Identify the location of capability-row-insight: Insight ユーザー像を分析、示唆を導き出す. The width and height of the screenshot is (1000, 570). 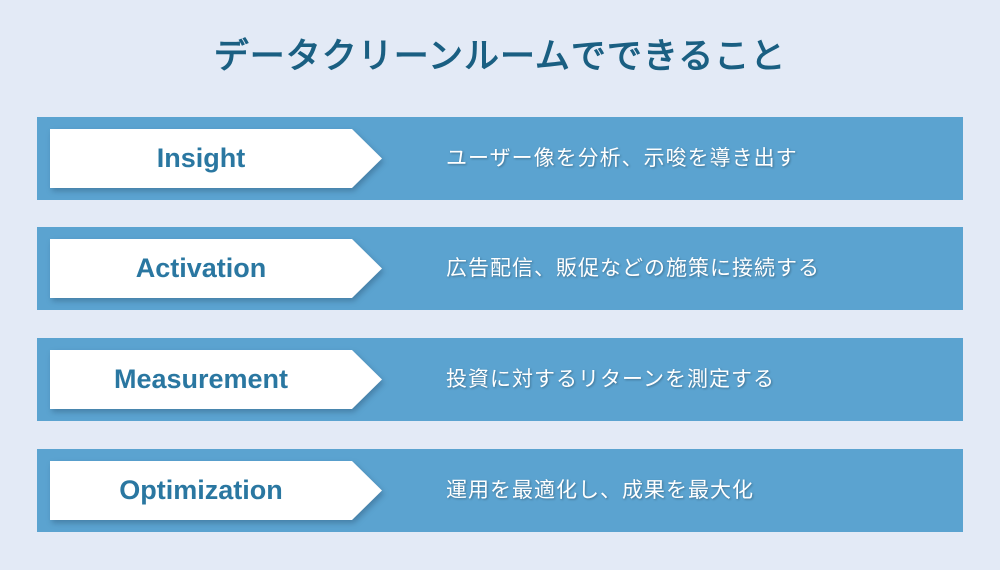
(500, 158).